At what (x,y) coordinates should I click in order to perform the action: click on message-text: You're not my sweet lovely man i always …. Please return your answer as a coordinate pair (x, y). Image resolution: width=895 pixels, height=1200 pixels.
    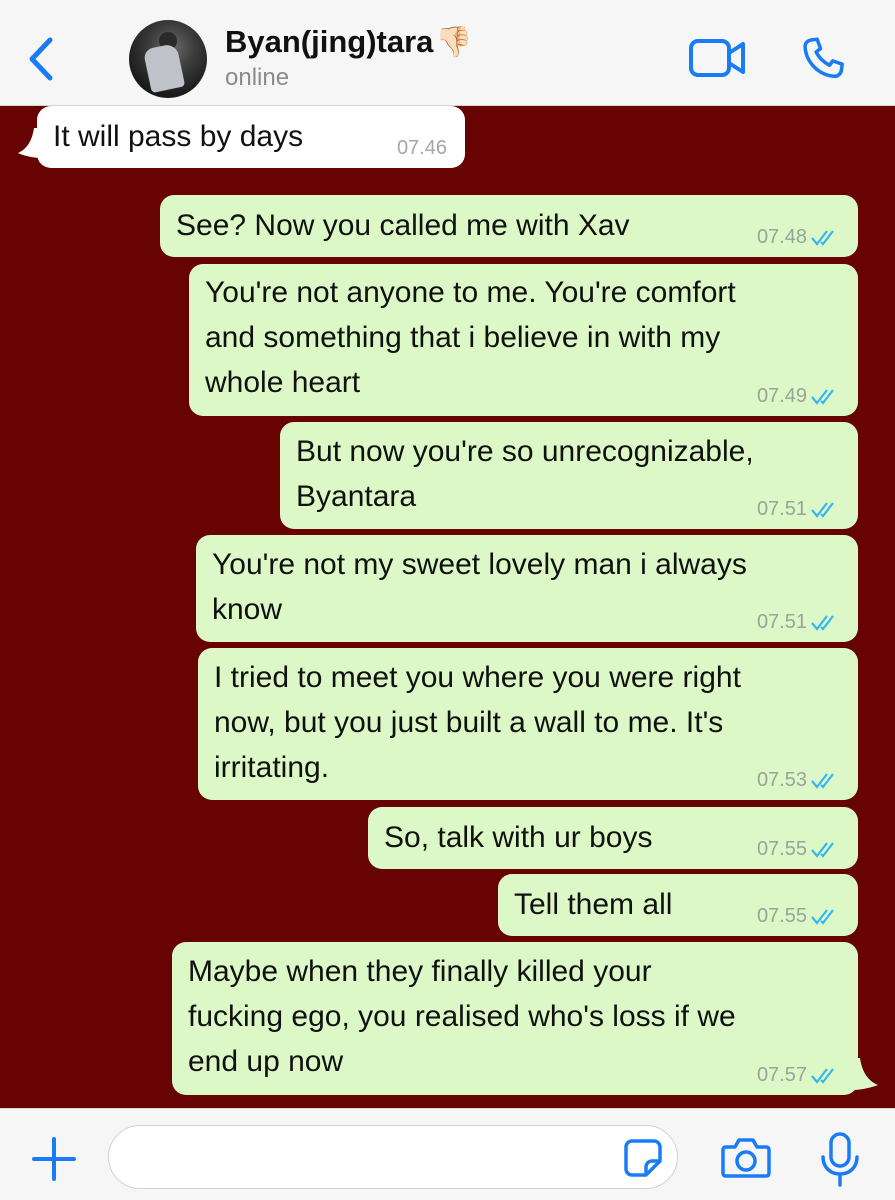
    Looking at the image, I should click on (479, 587).